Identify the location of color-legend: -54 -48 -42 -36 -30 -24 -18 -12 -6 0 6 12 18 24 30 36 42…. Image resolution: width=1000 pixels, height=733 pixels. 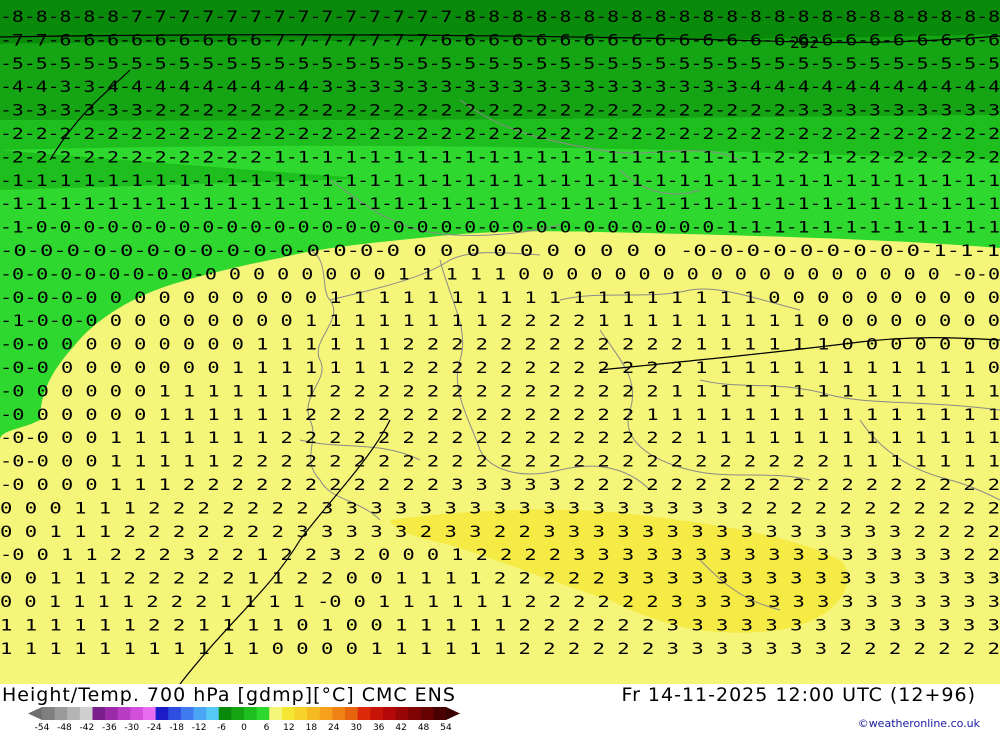
(244, 719).